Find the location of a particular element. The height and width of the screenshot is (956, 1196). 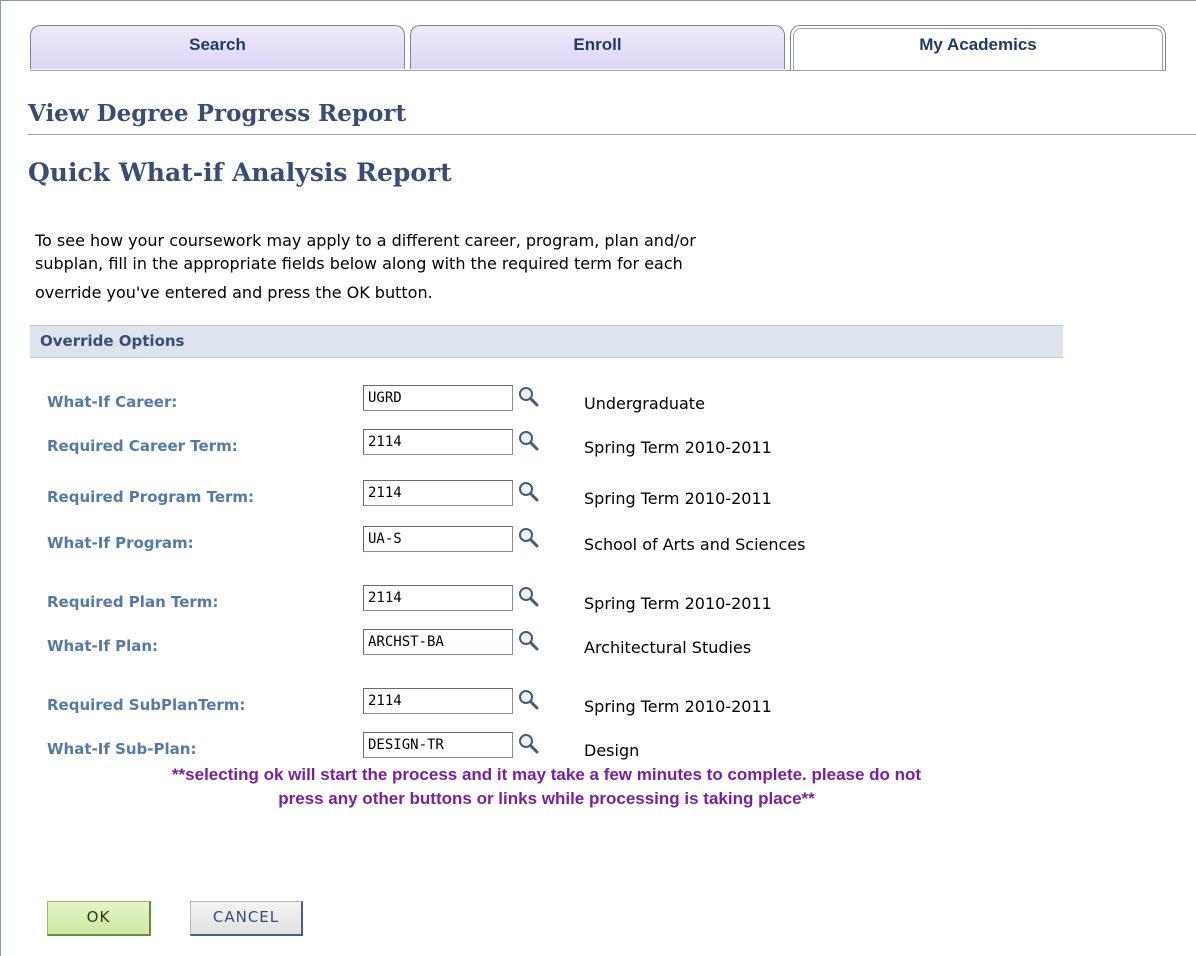

cancel-button: CANCEL is located at coordinates (246, 918).